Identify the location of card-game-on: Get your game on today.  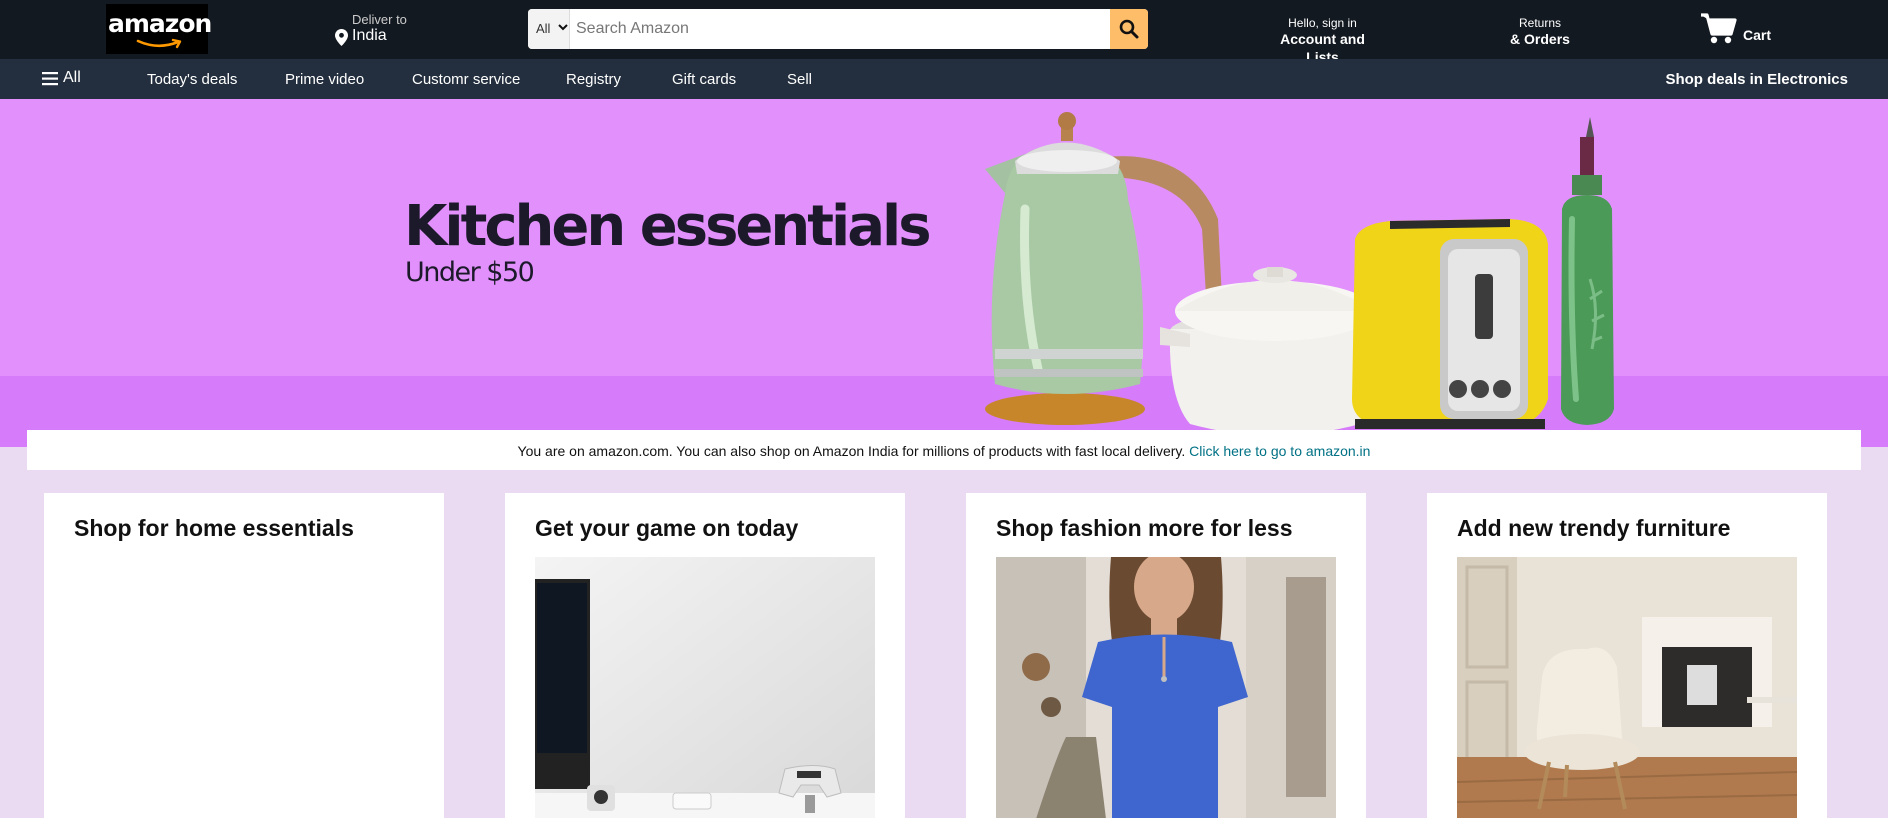
(705, 655).